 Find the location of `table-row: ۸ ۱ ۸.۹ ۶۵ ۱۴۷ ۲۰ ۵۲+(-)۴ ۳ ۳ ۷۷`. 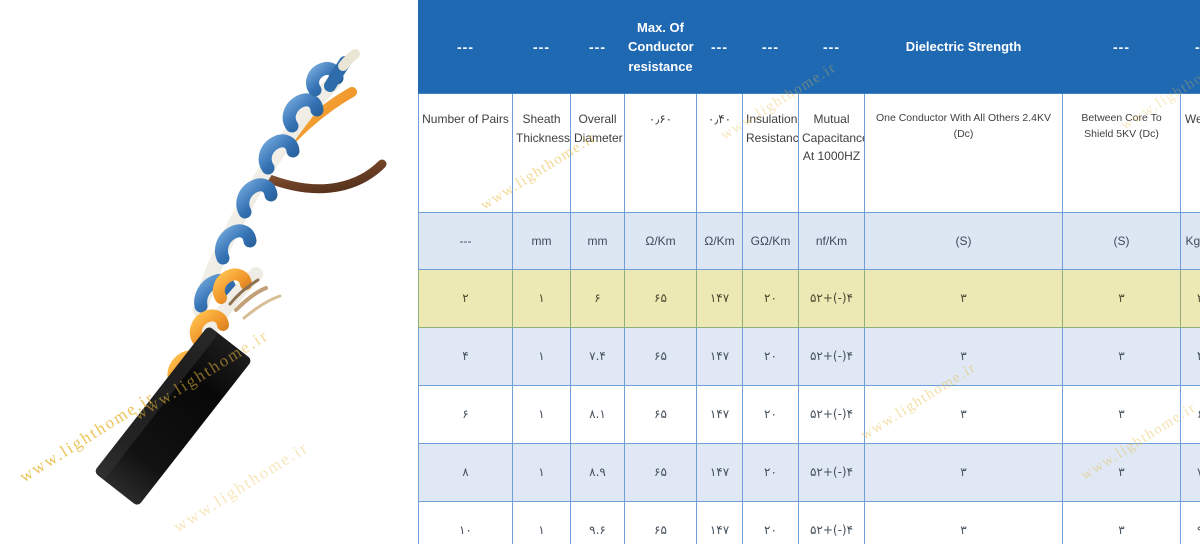

table-row: ۸ ۱ ۸.۹ ۶۵ ۱۴۷ ۲۰ ۵۲+(-)۴ ۳ ۳ ۷۷ is located at coordinates (809, 472).